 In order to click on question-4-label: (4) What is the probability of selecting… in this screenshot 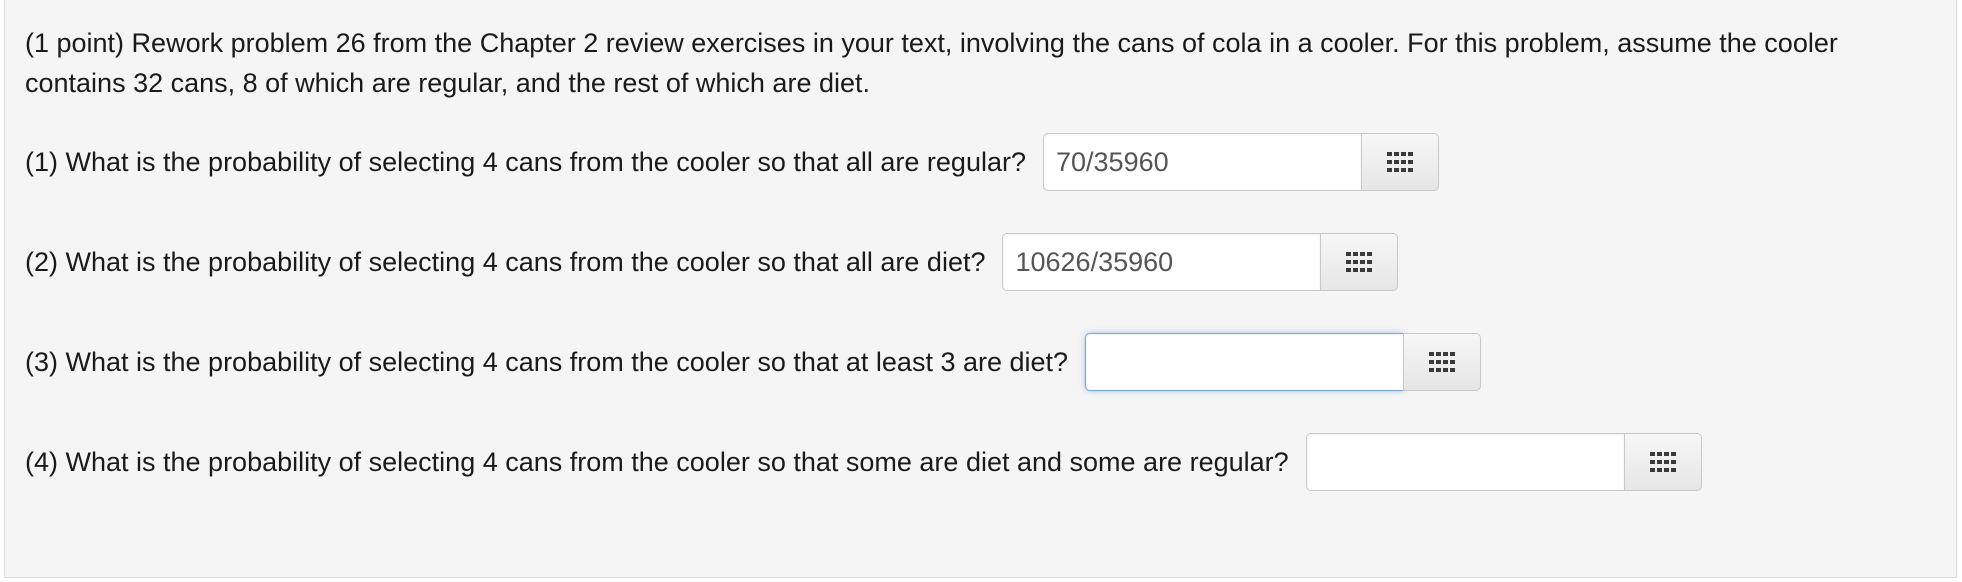, I will do `click(657, 461)`.